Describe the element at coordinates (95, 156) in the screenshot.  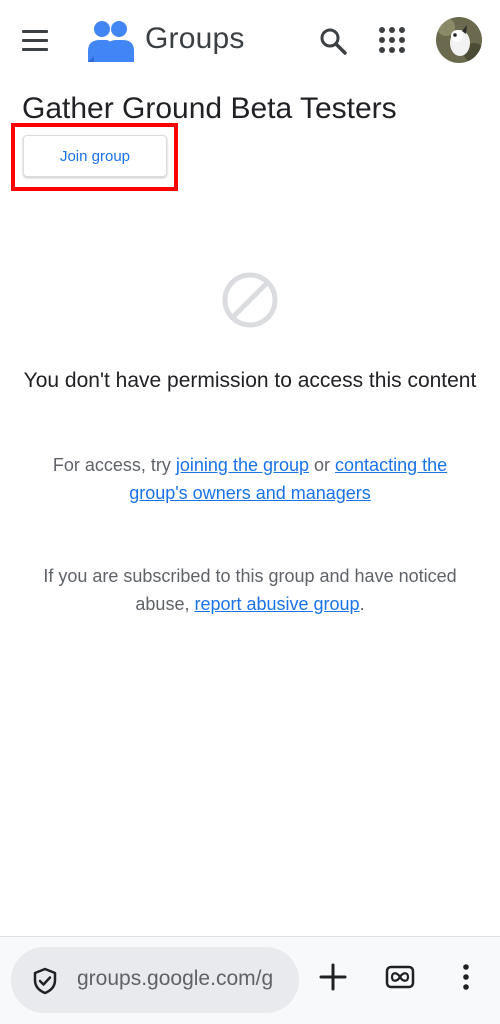
I see `join-group-button: Join group` at that location.